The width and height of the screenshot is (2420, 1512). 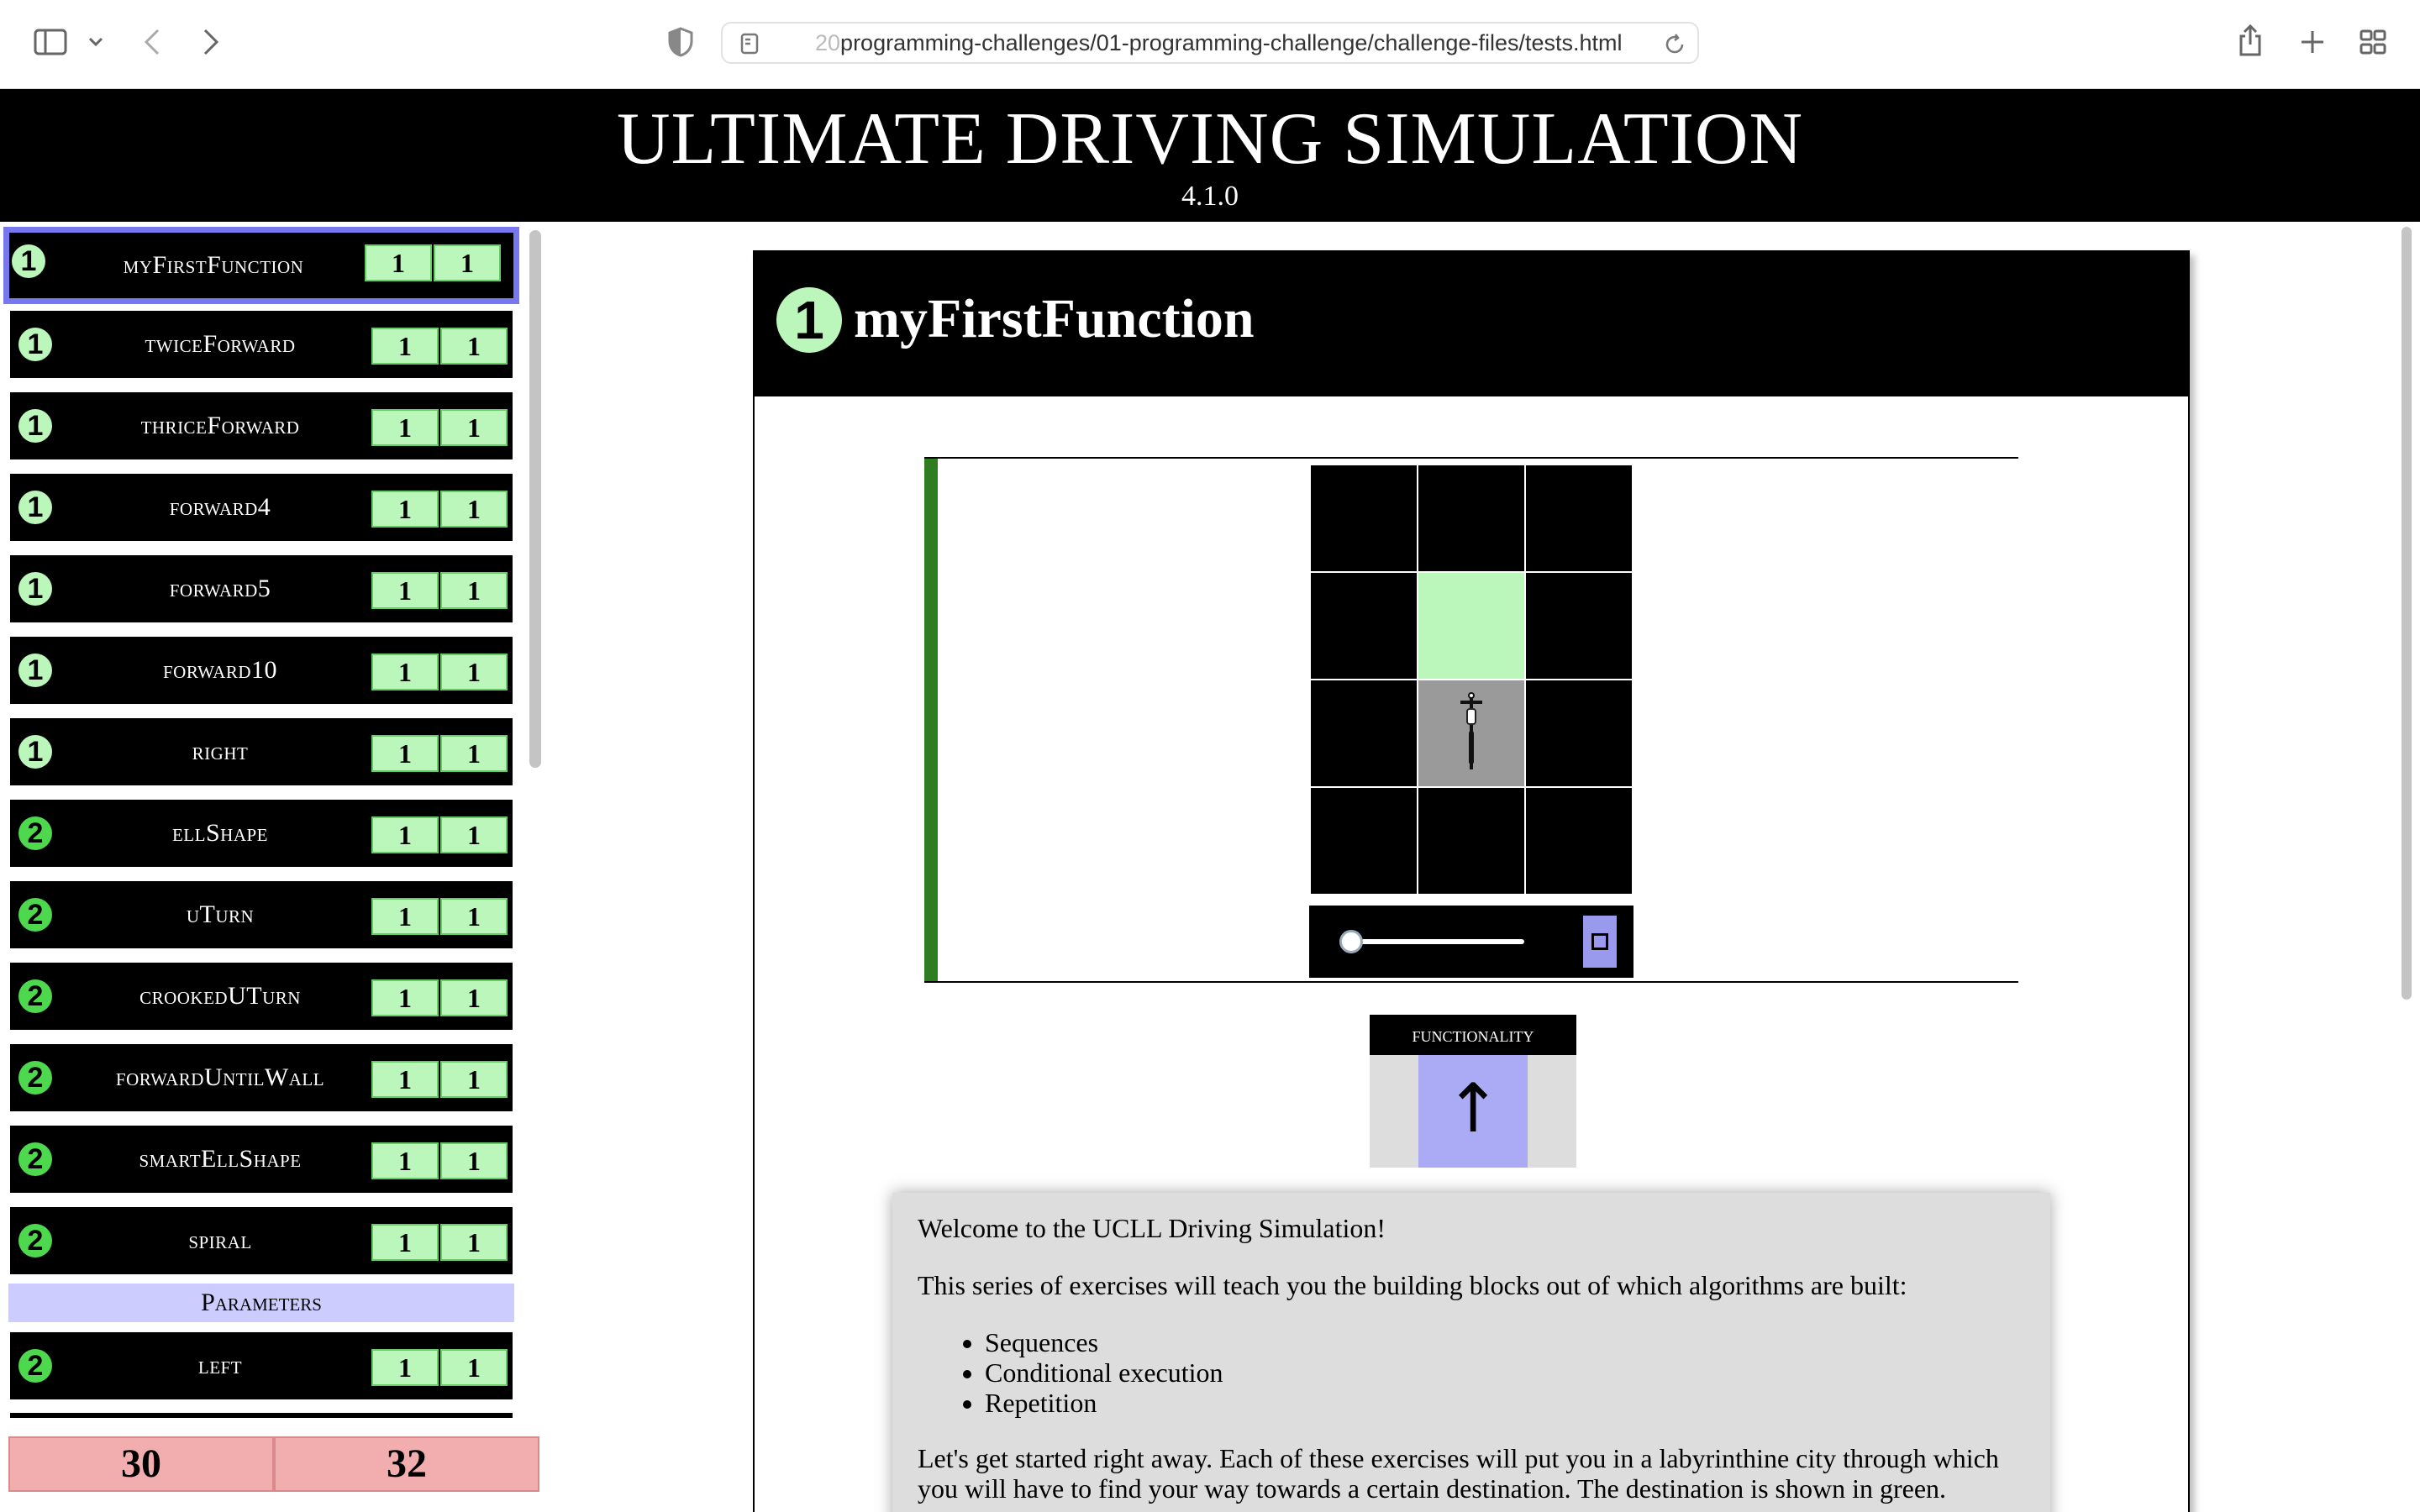 What do you see at coordinates (220, 425) in the screenshot?
I see `exercise-name: thriceForward` at bounding box center [220, 425].